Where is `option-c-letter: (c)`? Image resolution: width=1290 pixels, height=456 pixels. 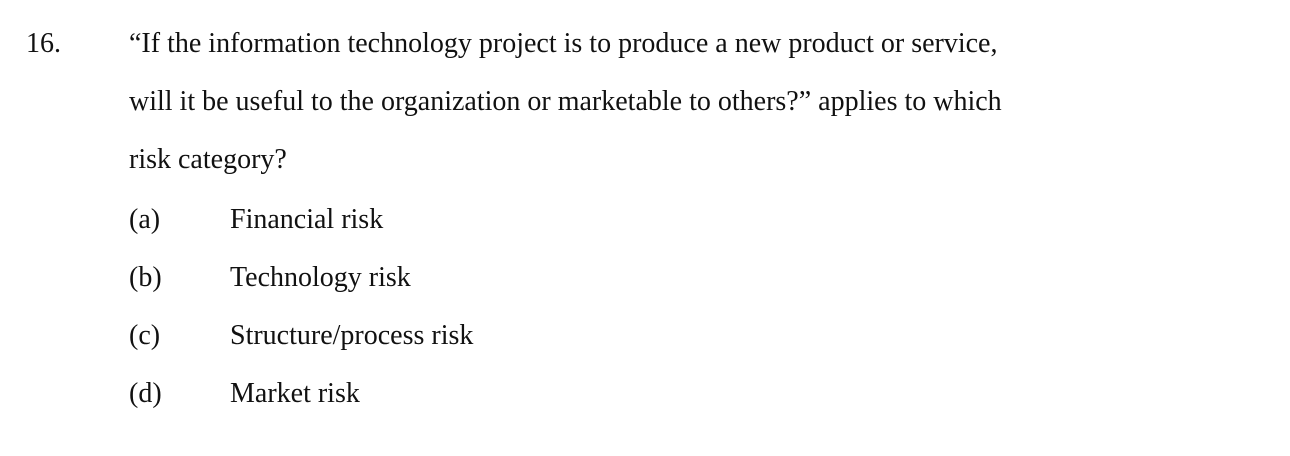 option-c-letter: (c) is located at coordinates (145, 335).